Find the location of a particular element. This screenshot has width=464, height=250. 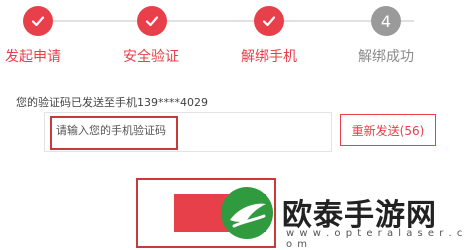

step-1-label: 发起申请 is located at coordinates (33, 57).